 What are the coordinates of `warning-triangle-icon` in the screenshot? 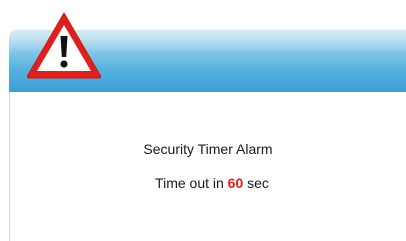 It's located at (64, 45).